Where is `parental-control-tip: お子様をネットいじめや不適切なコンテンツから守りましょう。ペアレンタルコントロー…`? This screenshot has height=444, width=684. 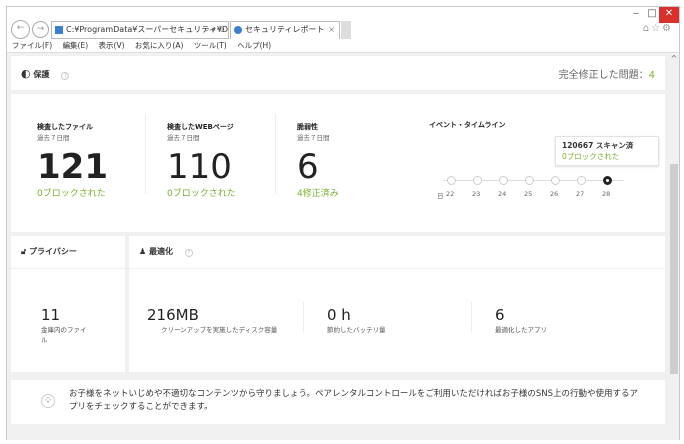
parental-control-tip: お子様をネットいじめや不適切なコンテンツから守りましょう。ペアレンタルコントロー… is located at coordinates (353, 400).